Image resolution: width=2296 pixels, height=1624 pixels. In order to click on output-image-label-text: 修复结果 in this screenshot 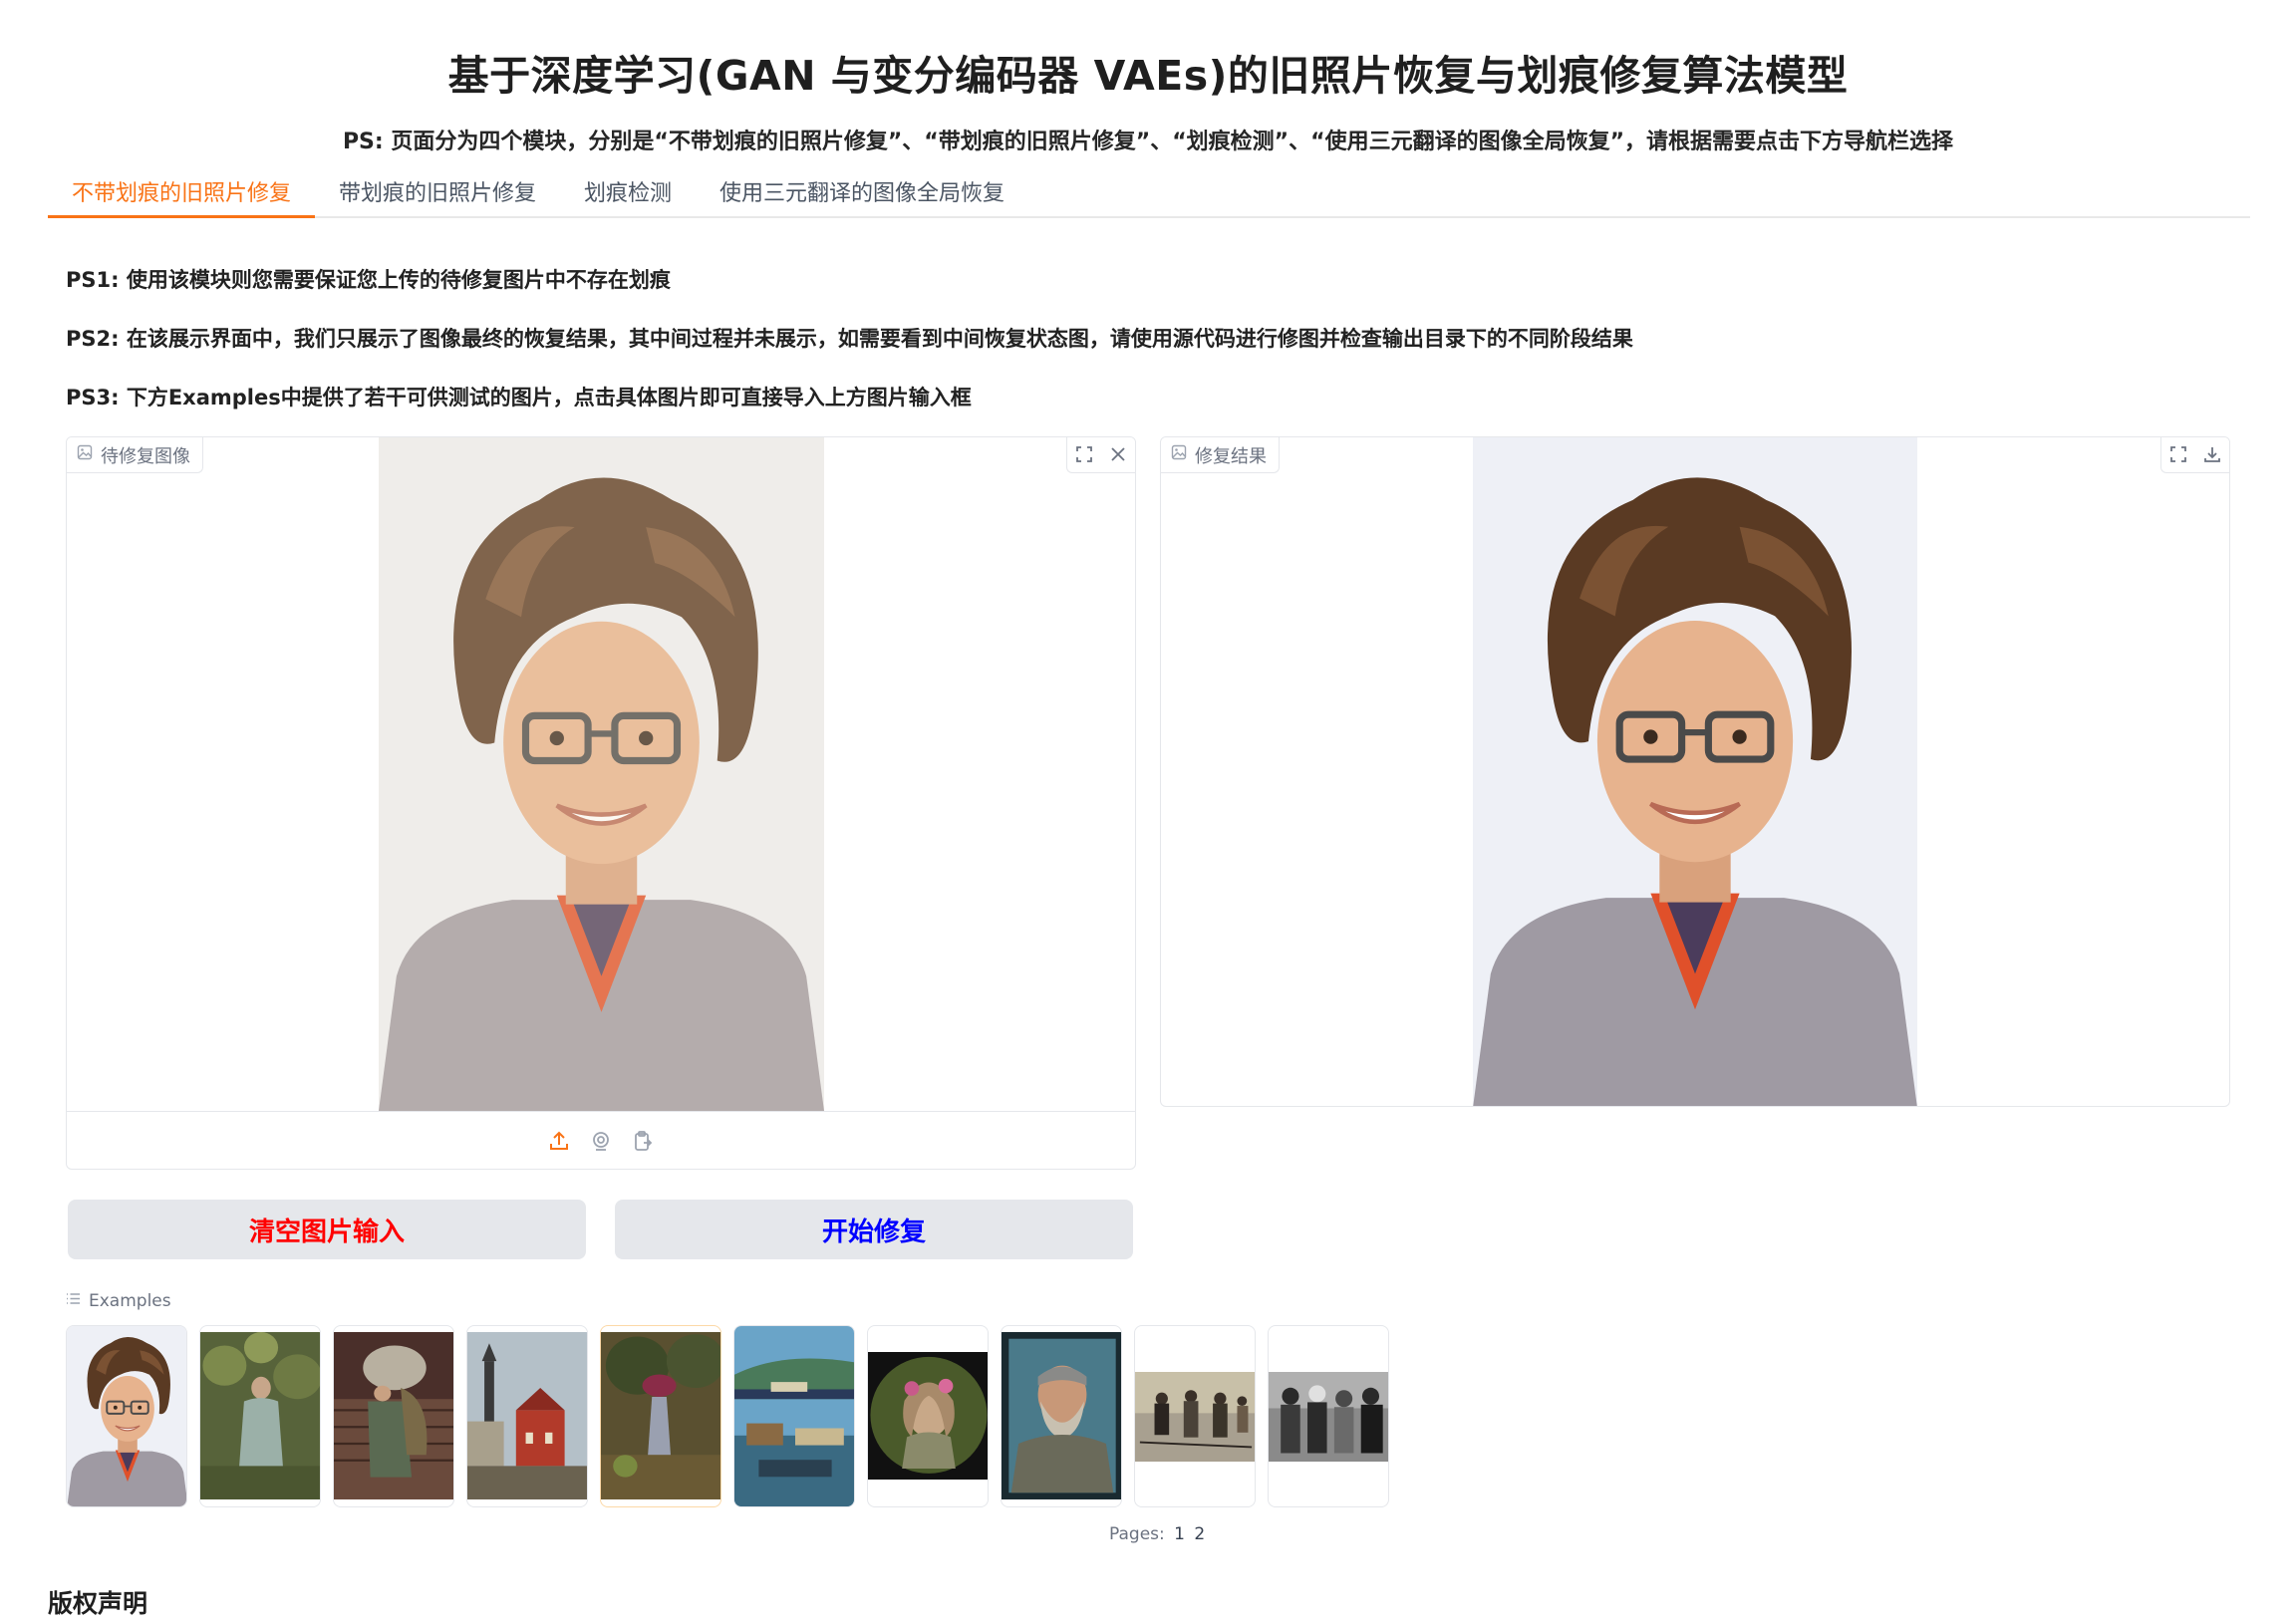, I will do `click(1231, 456)`.